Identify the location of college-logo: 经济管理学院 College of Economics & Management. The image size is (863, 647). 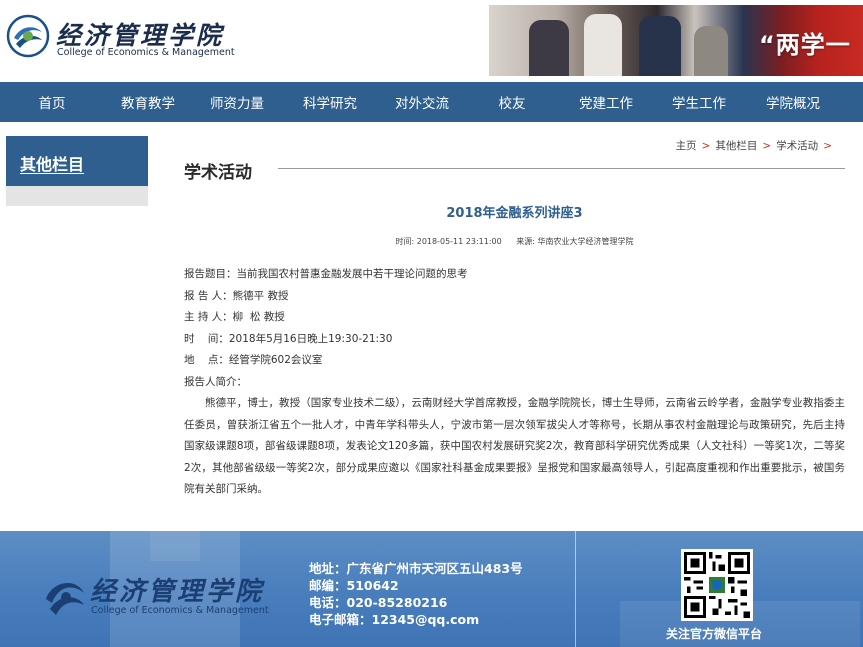
(120, 39).